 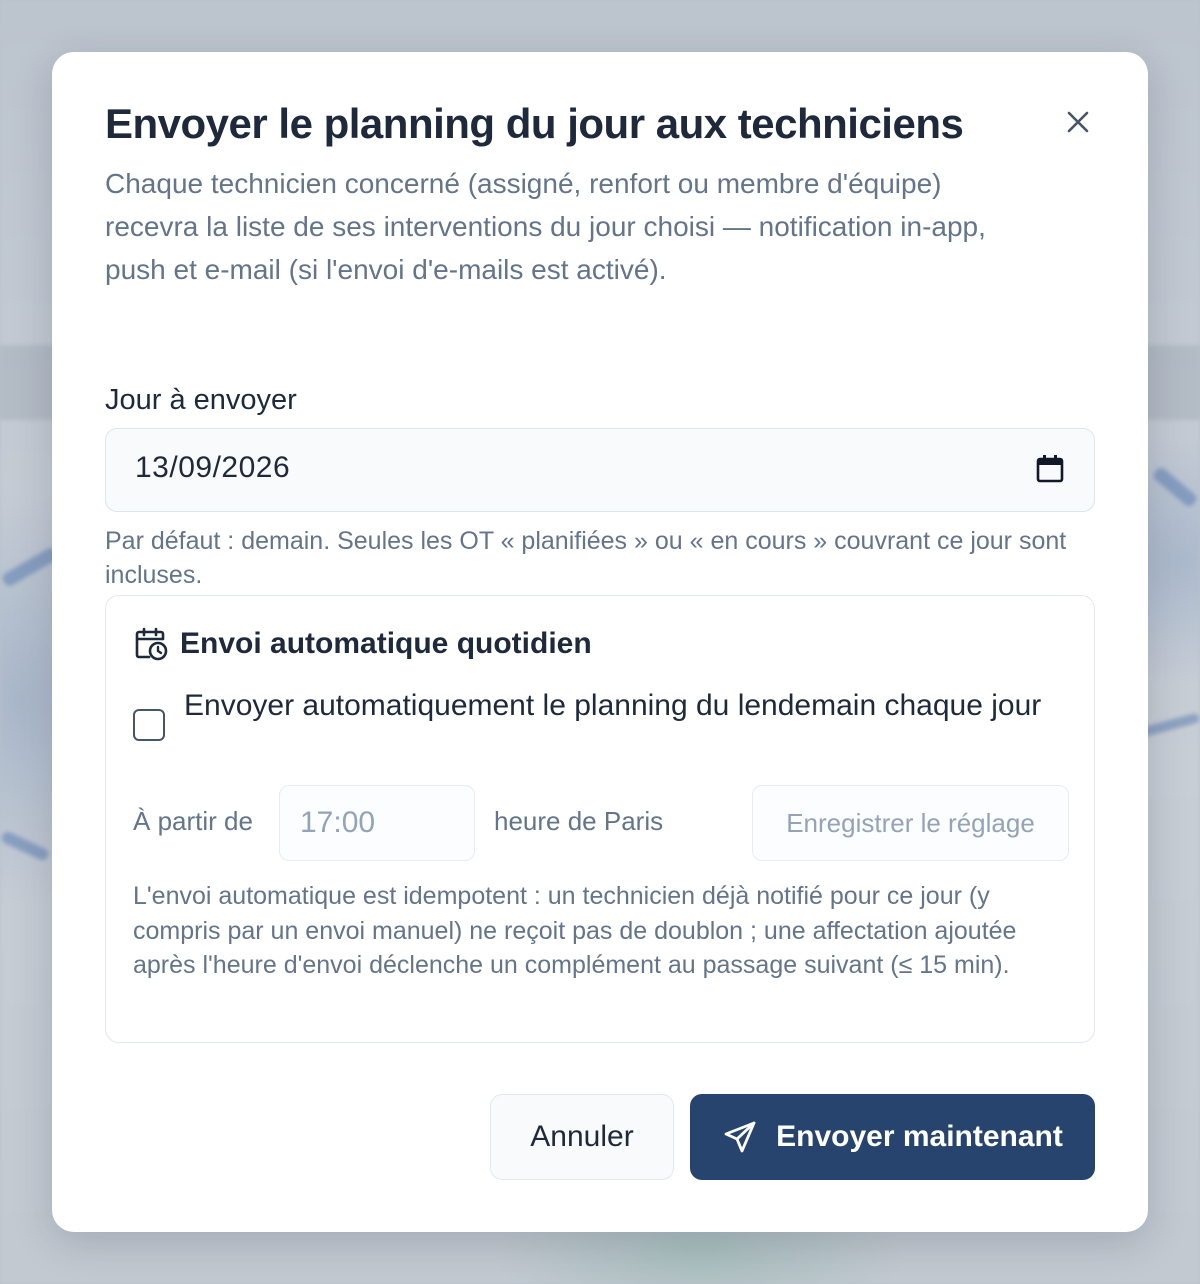 I want to click on send-time-value: 17:00, so click(x=338, y=822).